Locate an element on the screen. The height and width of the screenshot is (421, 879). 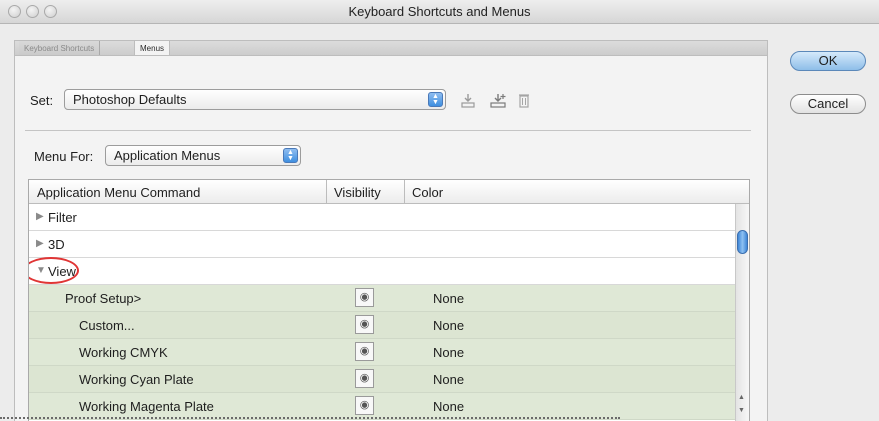
table-row-working-cyan-plate: Working Cyan Plate ◉ None is located at coordinates (382, 379).